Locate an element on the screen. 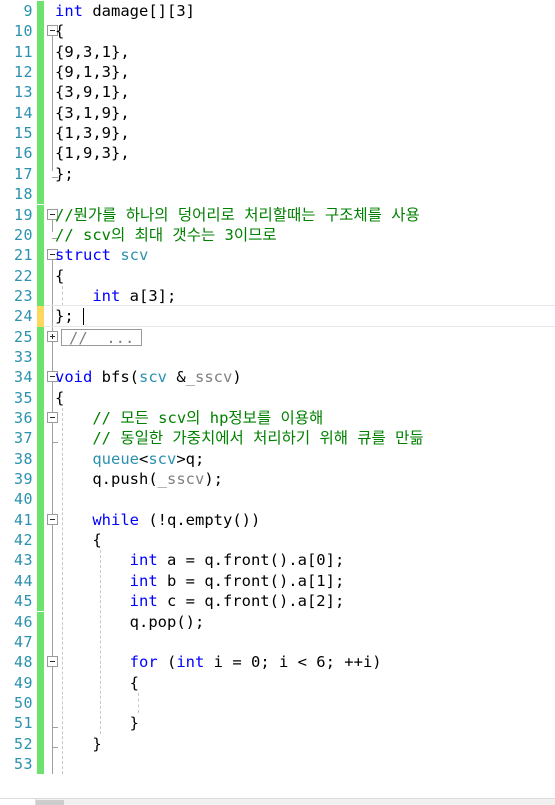  code-text: int b = q.front().a[1]; is located at coordinates (200, 581).